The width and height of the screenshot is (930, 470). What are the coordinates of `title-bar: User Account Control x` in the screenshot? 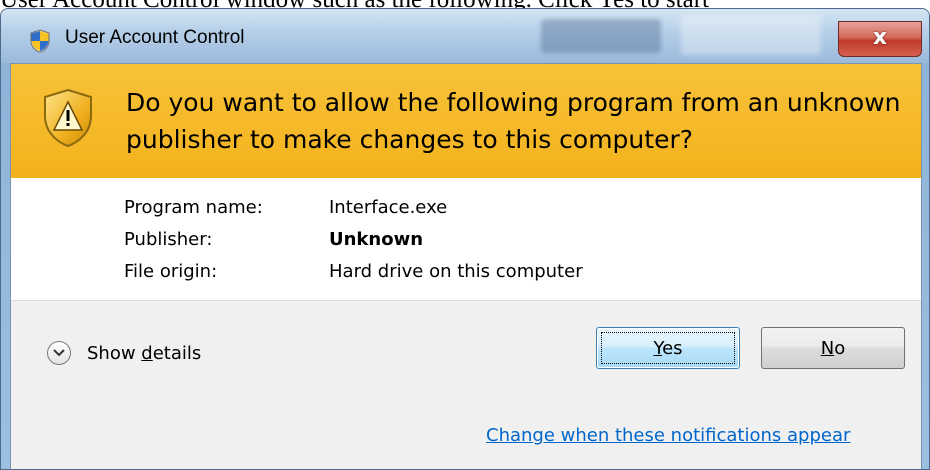 It's located at (465, 36).